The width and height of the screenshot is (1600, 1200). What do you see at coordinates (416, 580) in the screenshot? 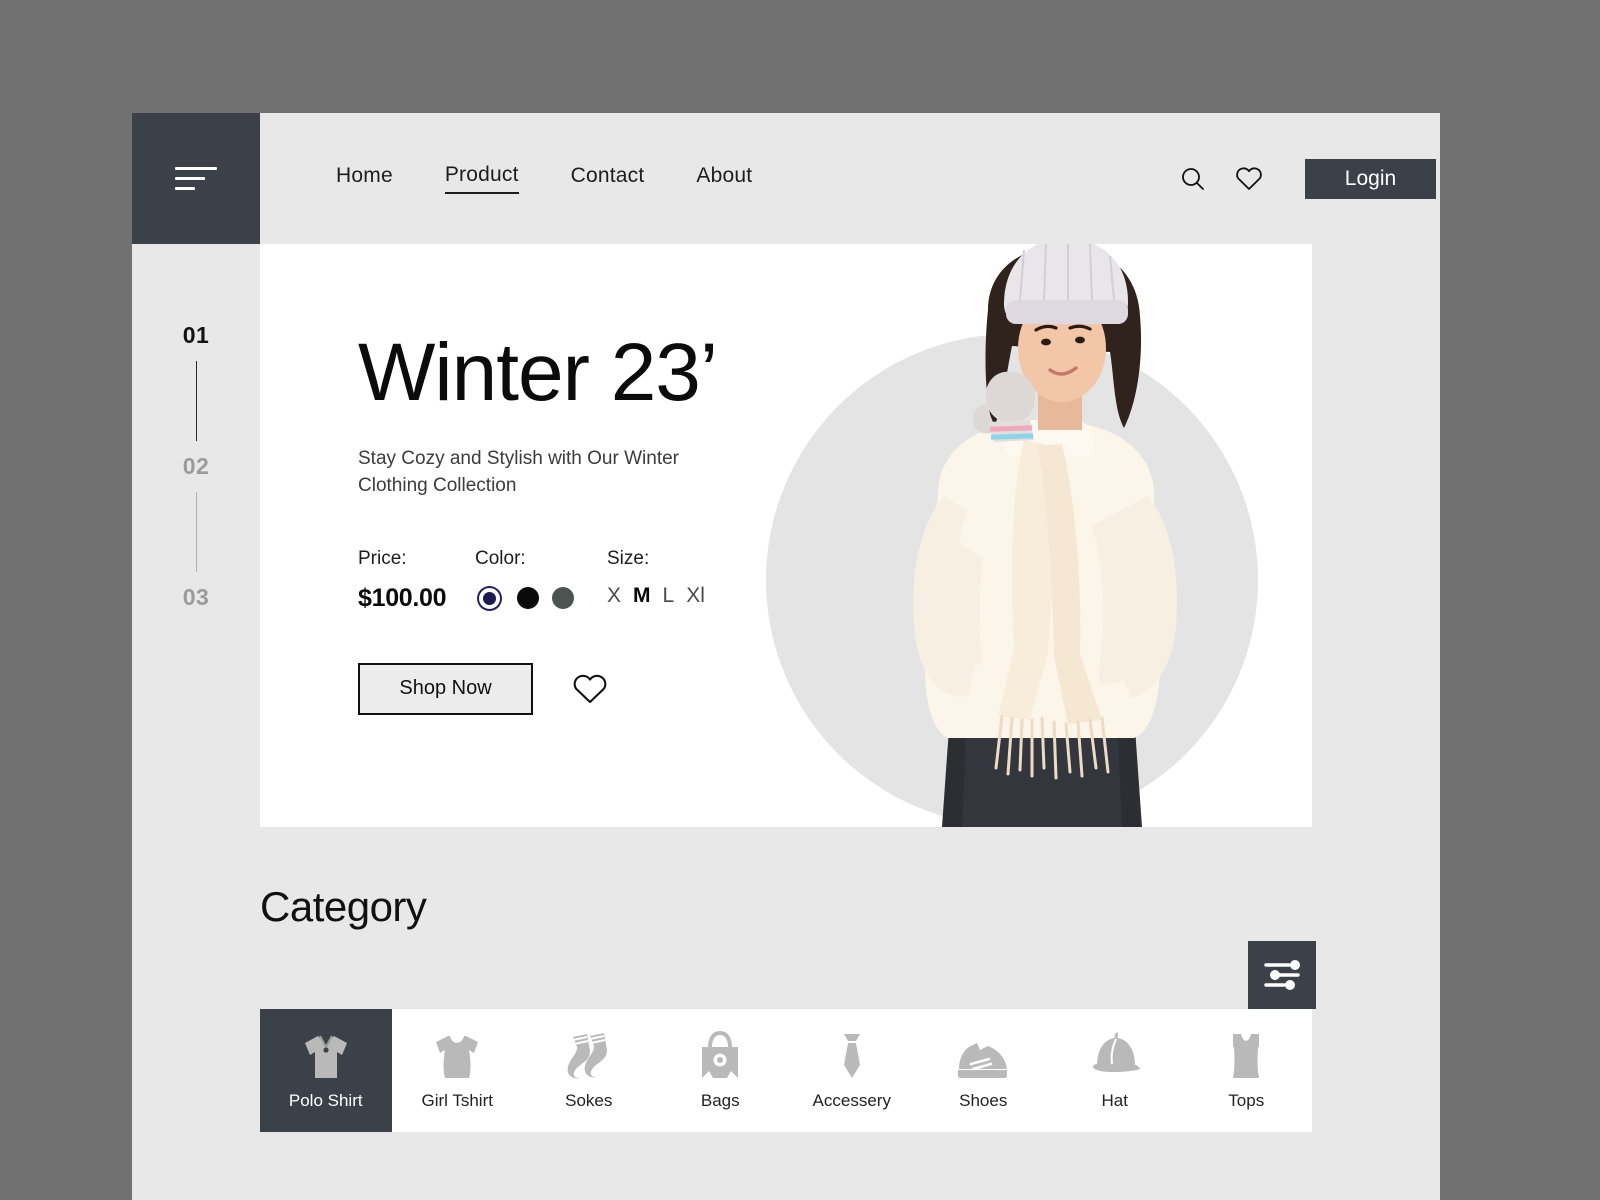
I see `price-group: Price: $100.00` at bounding box center [416, 580].